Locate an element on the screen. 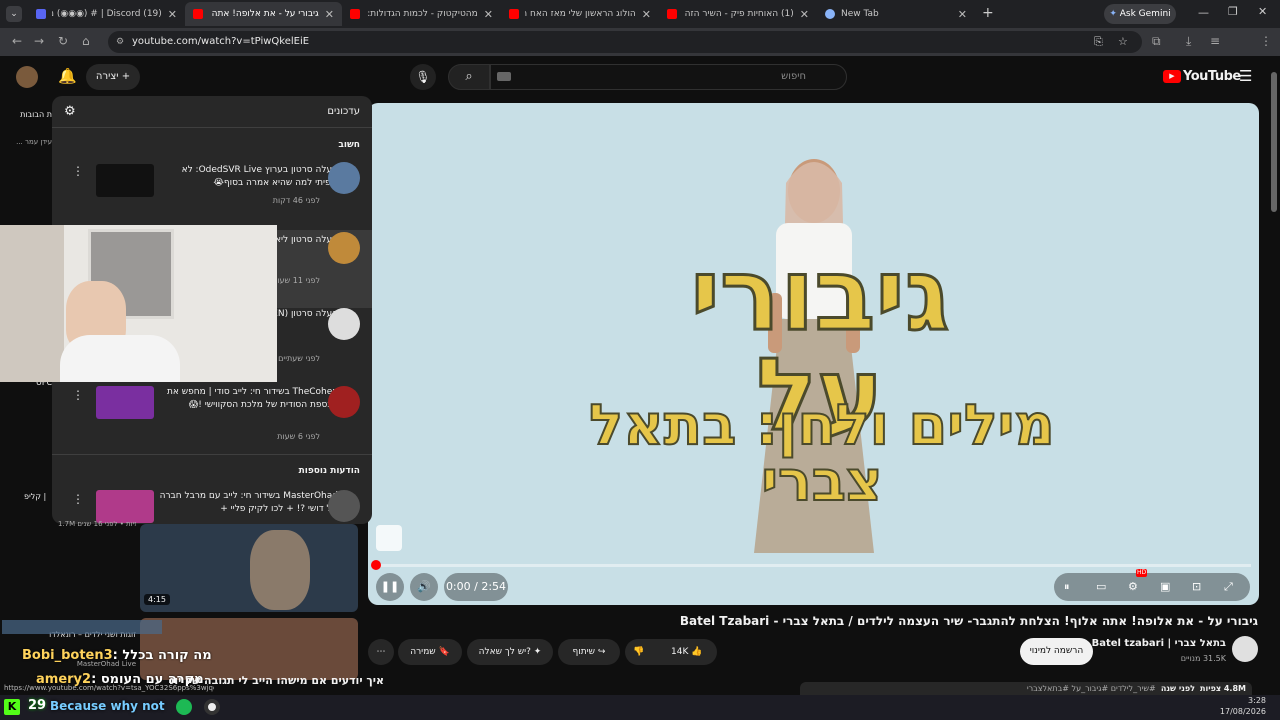 The image size is (1280, 720). duration-badge: 4:15 is located at coordinates (157, 599).